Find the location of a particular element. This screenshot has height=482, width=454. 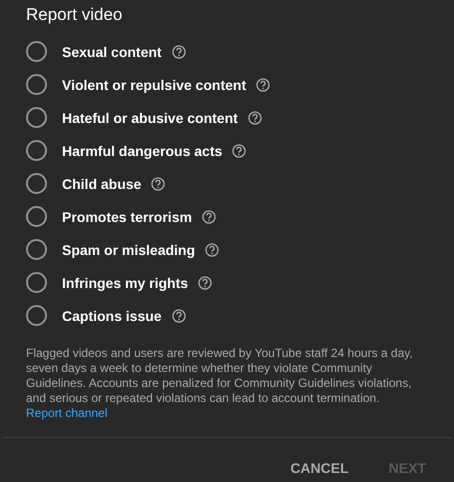

reason-label: Hateful or abusive content is located at coordinates (150, 118).